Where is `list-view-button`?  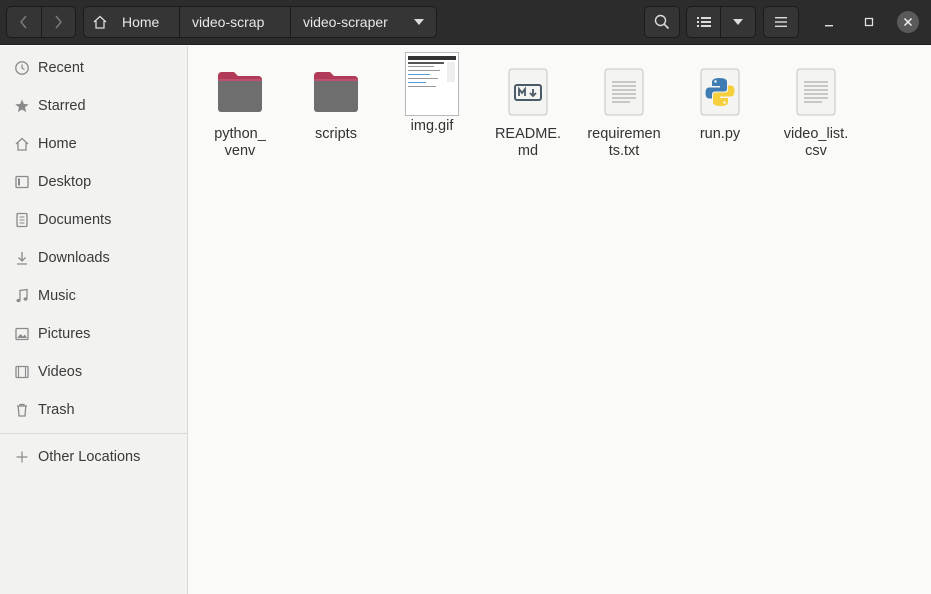 list-view-button is located at coordinates (704, 22).